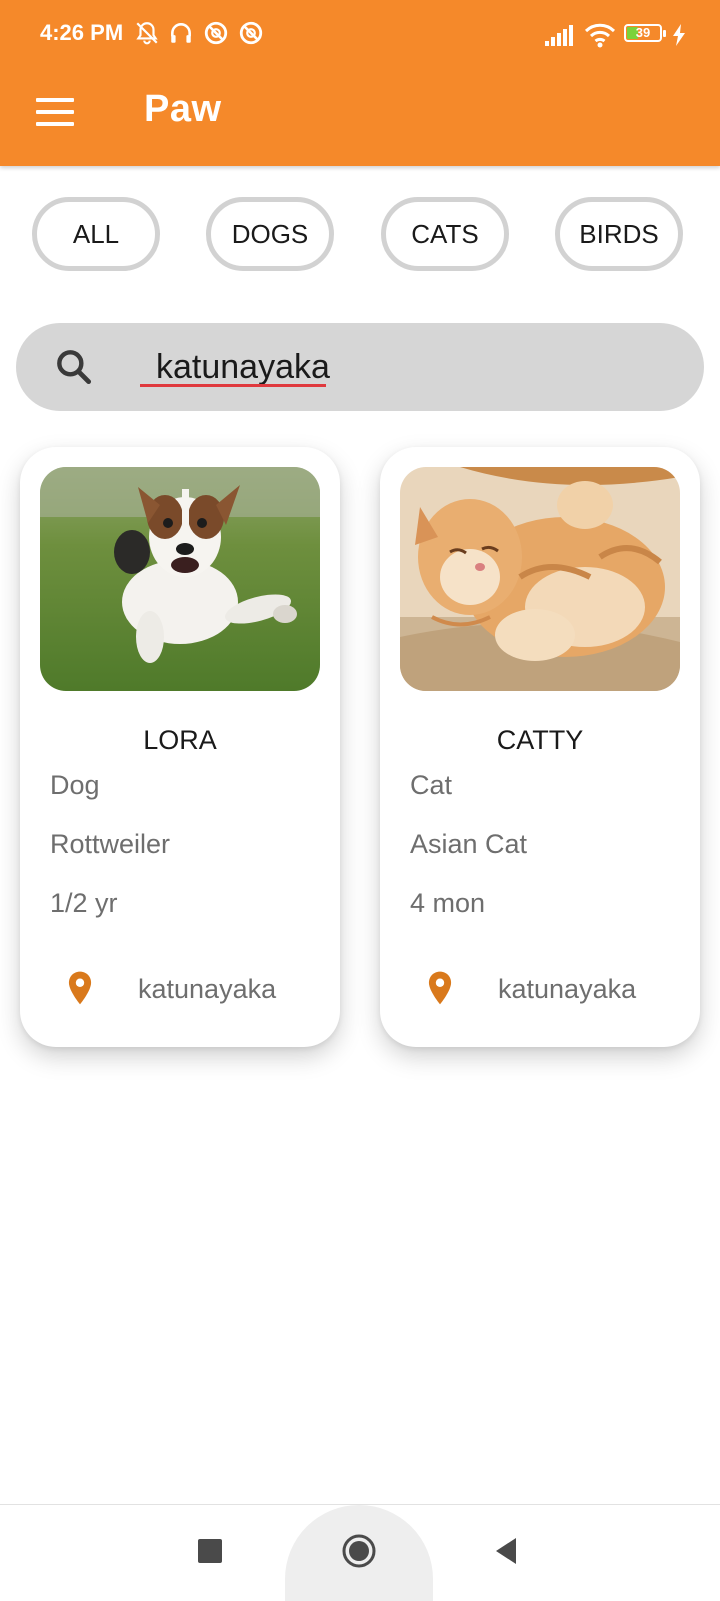 This screenshot has width=720, height=1601. I want to click on search-bar, so click(360, 367).